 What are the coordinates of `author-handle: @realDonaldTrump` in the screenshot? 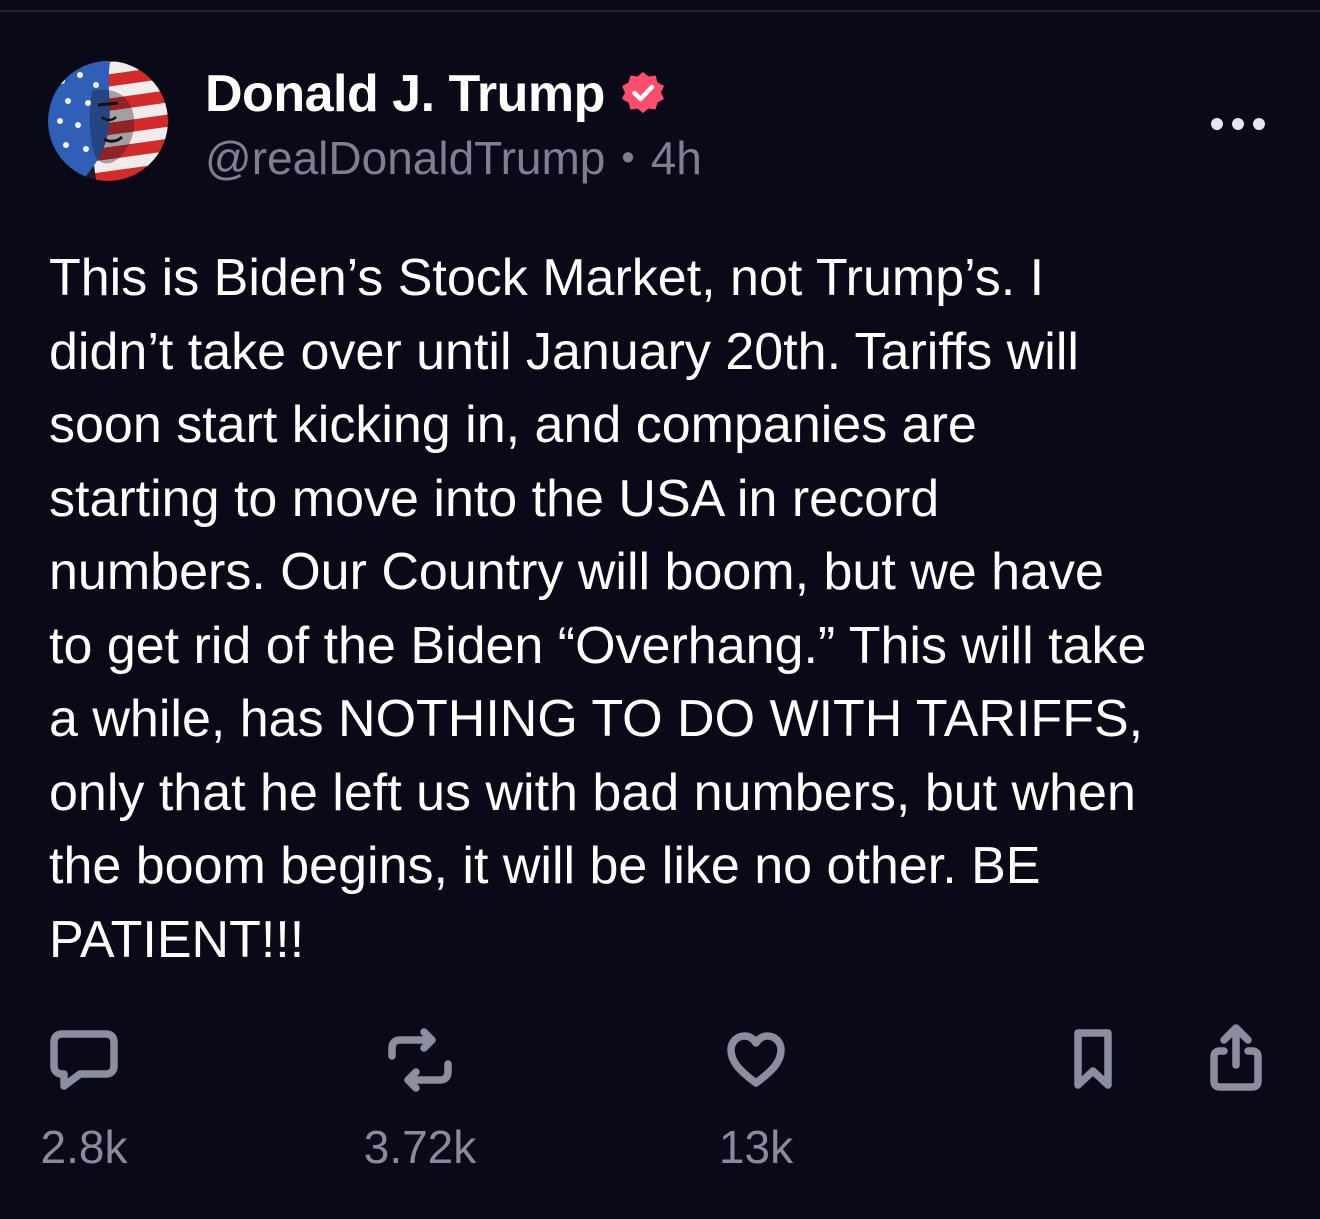 It's located at (405, 158).